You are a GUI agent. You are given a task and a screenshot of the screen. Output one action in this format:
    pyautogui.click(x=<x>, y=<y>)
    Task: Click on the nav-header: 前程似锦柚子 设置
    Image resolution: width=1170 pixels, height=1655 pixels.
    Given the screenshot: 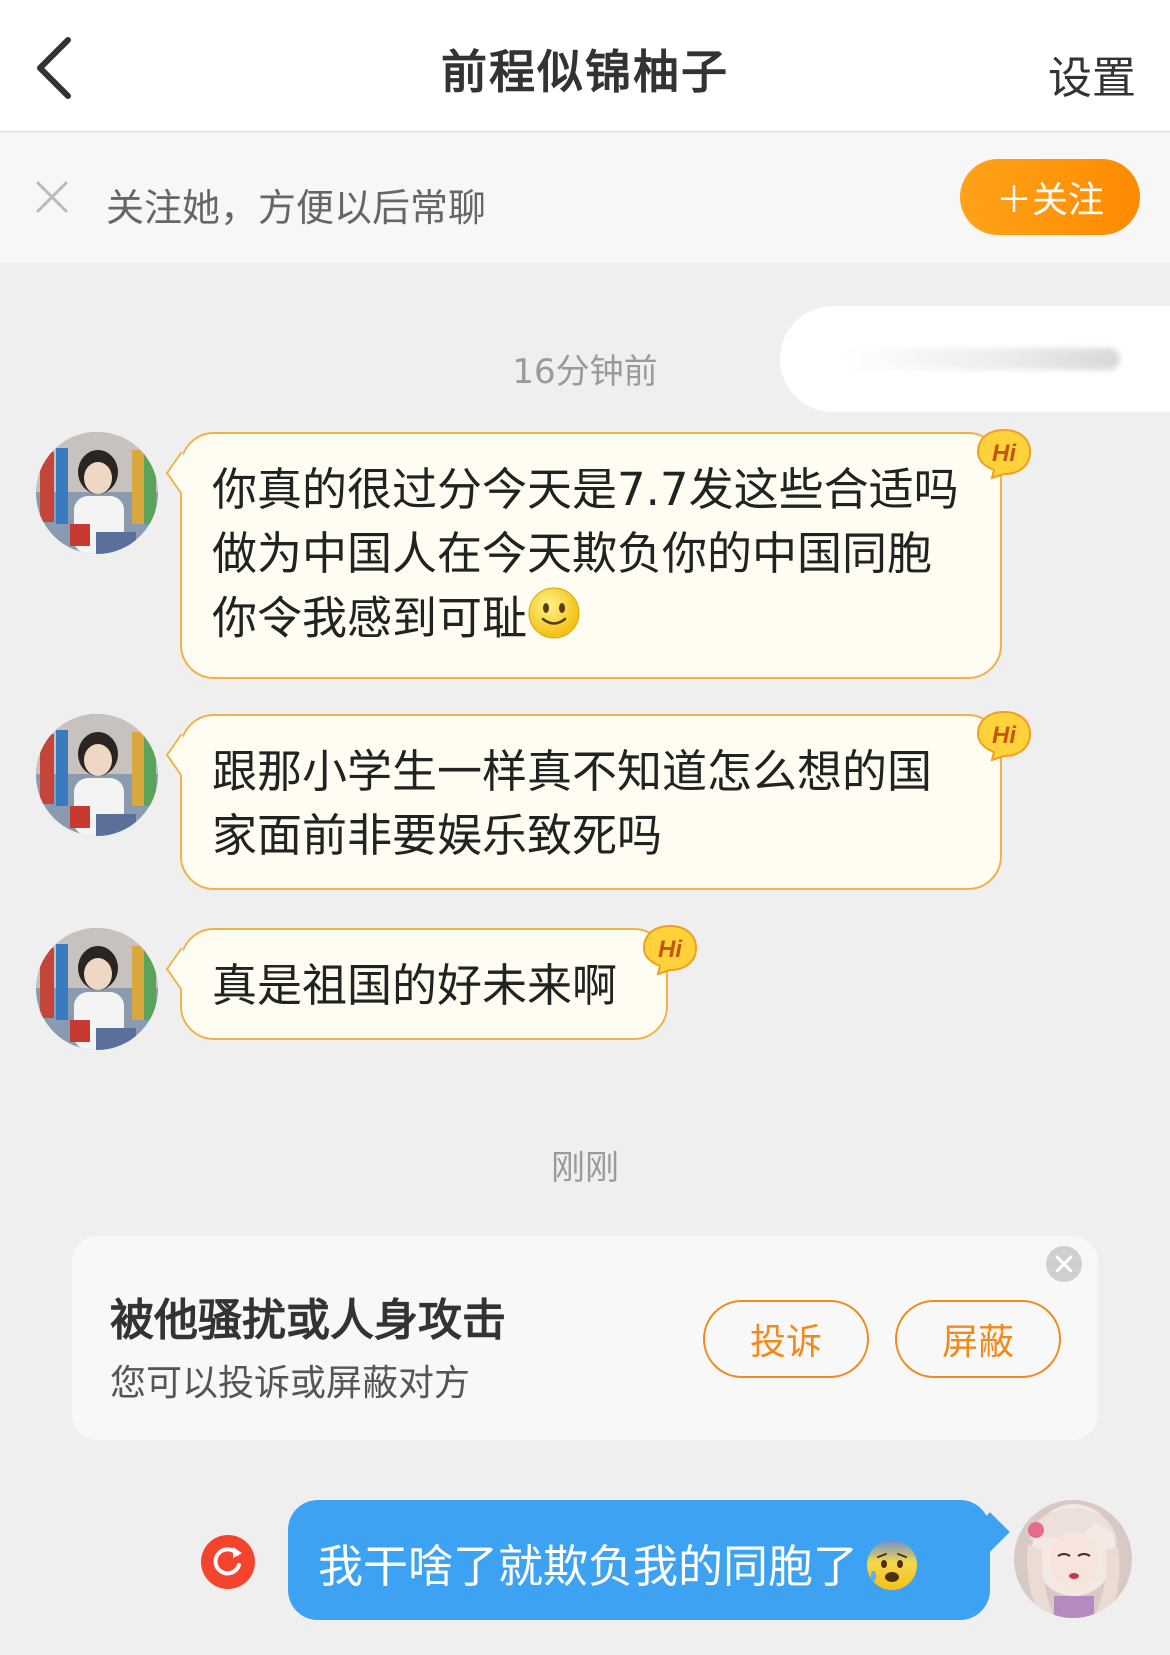 What is the action you would take?
    pyautogui.click(x=585, y=66)
    